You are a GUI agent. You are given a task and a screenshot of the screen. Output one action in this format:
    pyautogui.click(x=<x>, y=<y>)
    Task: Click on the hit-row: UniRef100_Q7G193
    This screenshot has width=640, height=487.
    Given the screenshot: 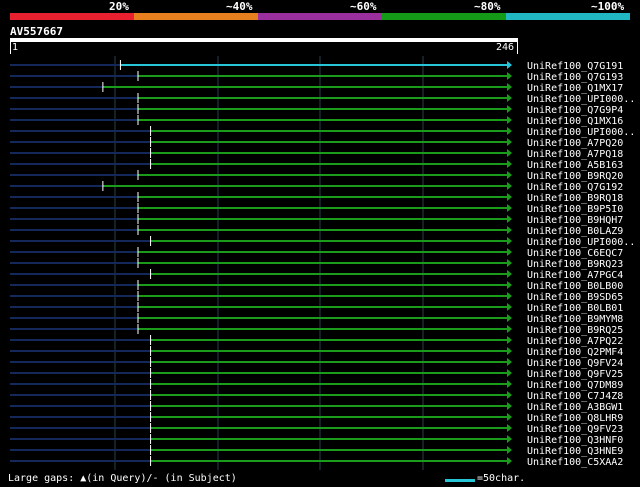 What is the action you would take?
    pyautogui.click(x=316, y=77)
    